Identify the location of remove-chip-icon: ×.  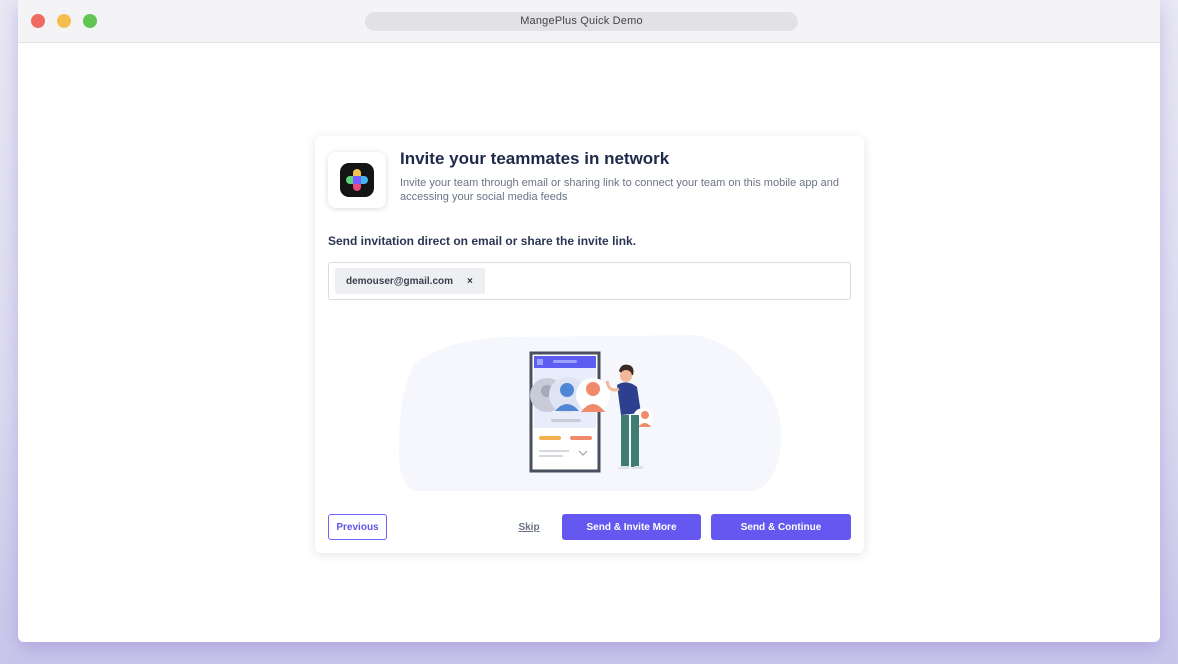
(470, 281).